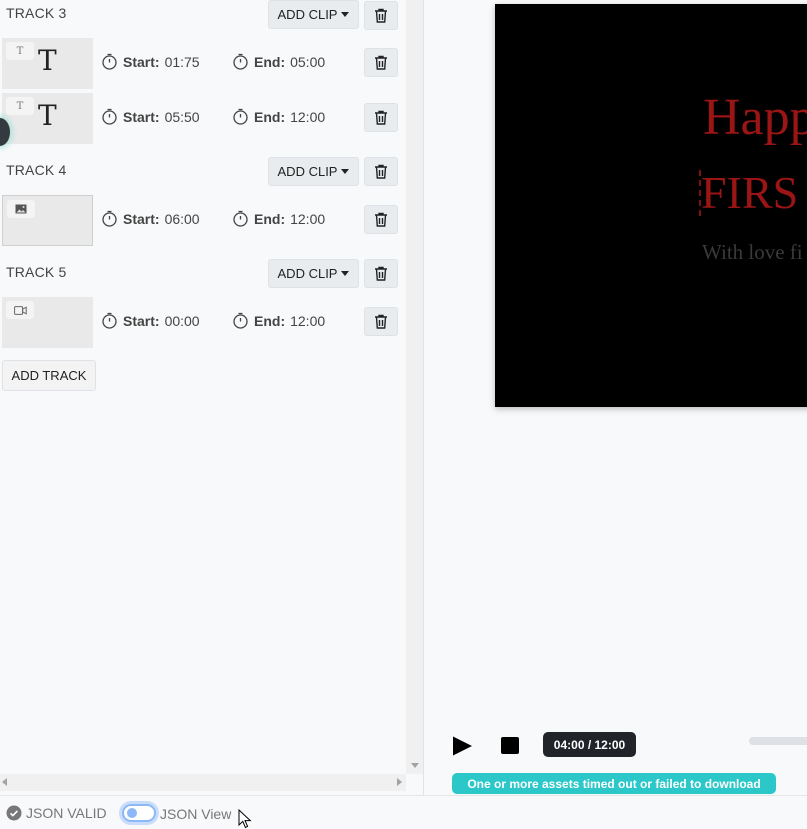 The image size is (807, 829). I want to click on track-header-3: TRACK 3 ADD CLIP, so click(200, 16).